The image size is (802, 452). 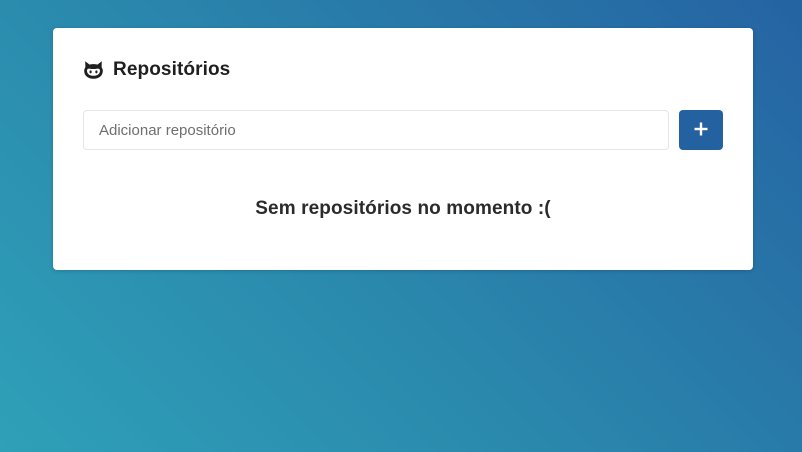 What do you see at coordinates (403, 208) in the screenshot?
I see `empty-state-message: Sem repositórios no momento :(` at bounding box center [403, 208].